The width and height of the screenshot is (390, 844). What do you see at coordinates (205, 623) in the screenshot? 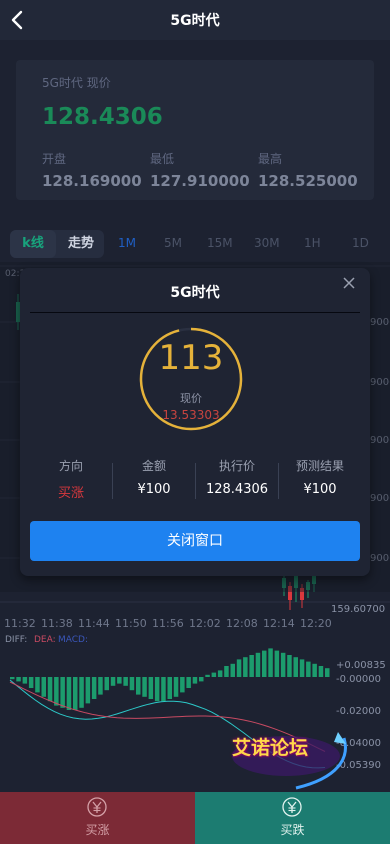
I see `x-tick: 12:02` at bounding box center [205, 623].